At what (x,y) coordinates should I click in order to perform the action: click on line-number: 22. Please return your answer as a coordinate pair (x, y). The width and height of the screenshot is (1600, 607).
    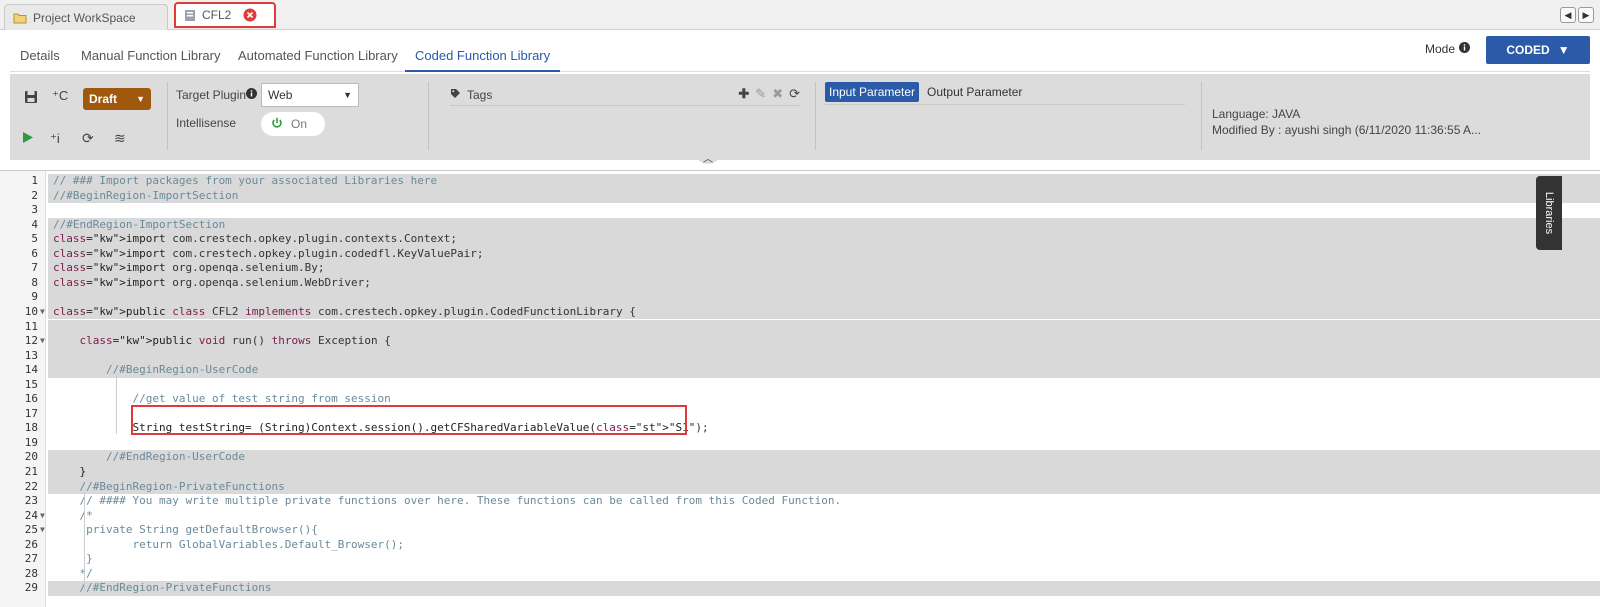
    Looking at the image, I should click on (31, 486).